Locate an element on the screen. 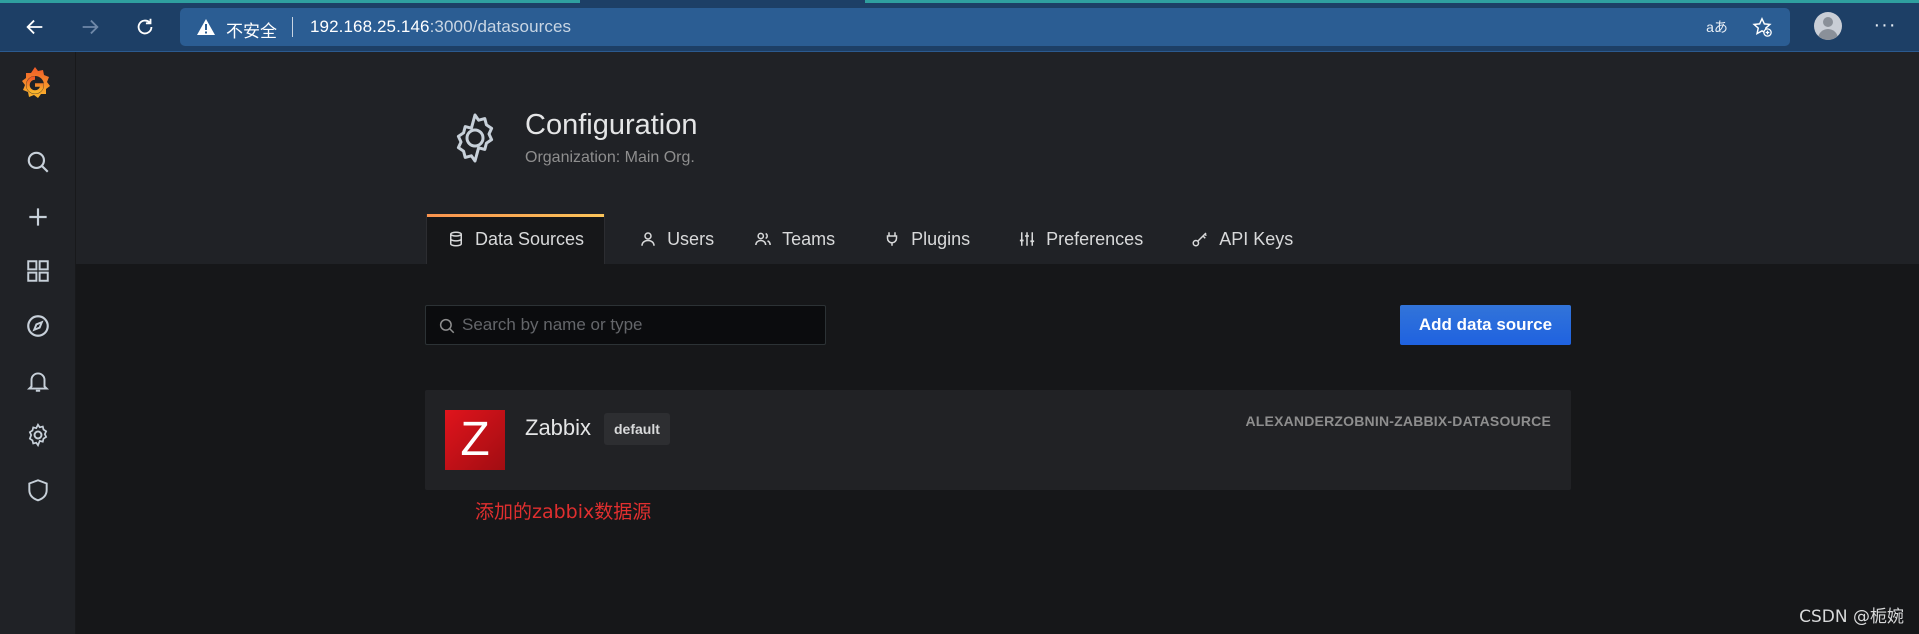 Image resolution: width=1919 pixels, height=634 pixels. datasource-type: ALEXANDERZOBNIN-ZABBIX-DATASOURCE is located at coordinates (1398, 421).